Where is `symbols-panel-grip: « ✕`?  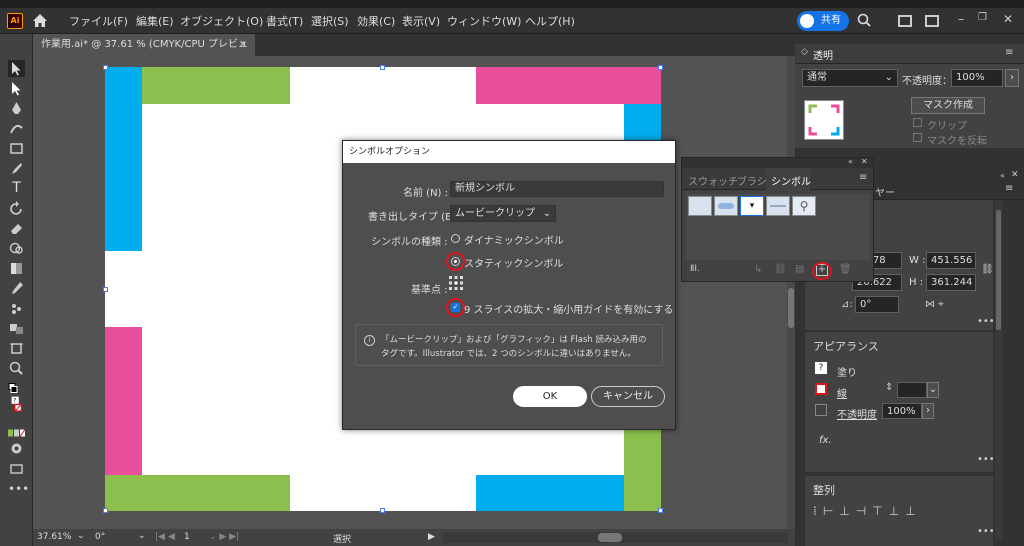 symbols-panel-grip: « ✕ is located at coordinates (777, 162).